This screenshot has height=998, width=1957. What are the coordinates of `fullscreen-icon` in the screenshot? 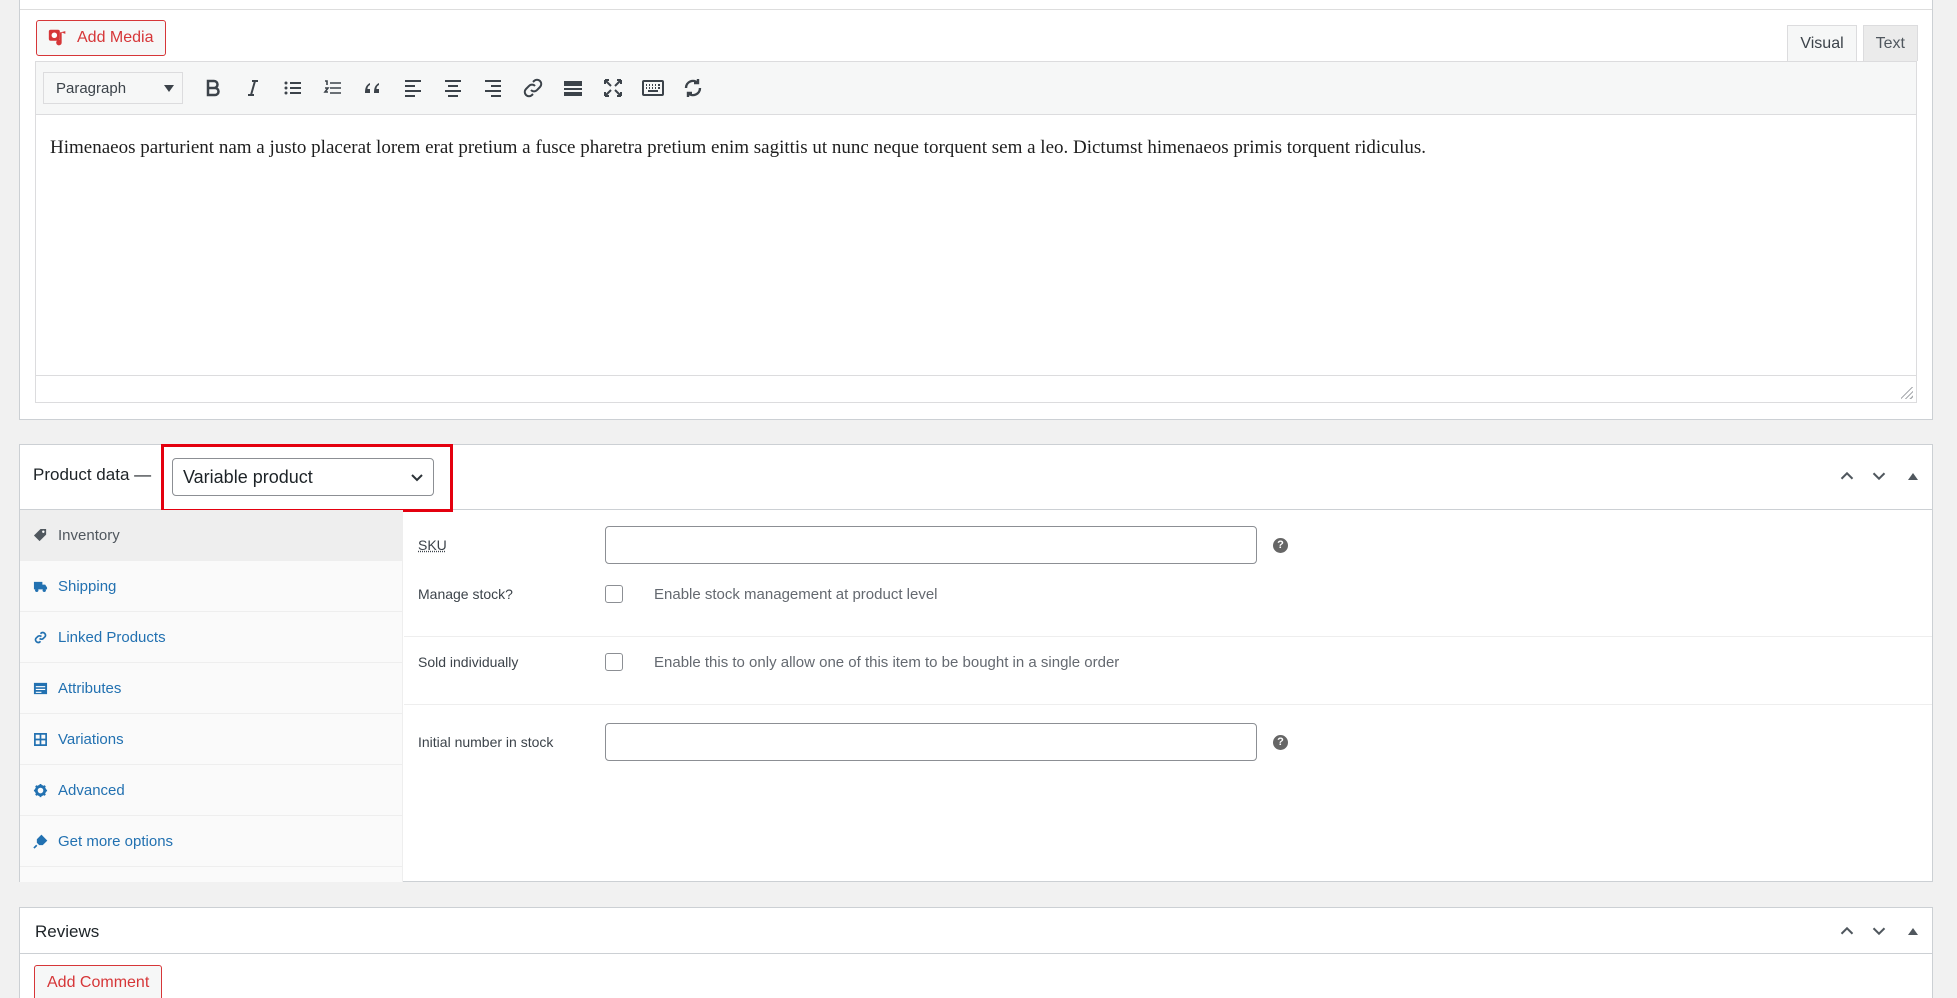 It's located at (613, 88).